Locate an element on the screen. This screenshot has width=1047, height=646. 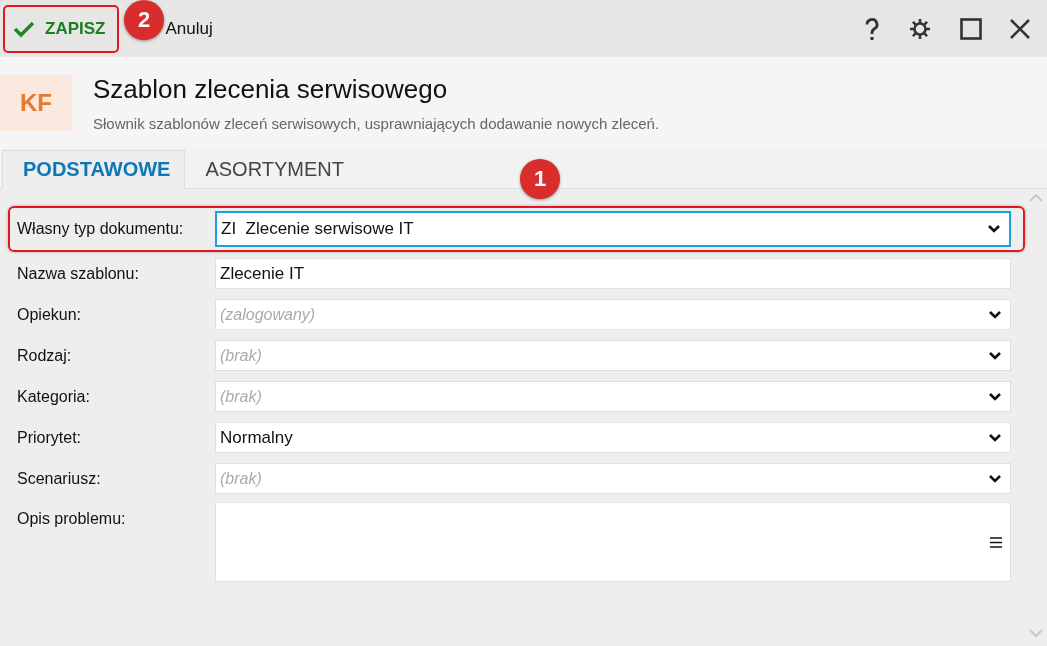
field-label: Opiekun: is located at coordinates (50, 314).